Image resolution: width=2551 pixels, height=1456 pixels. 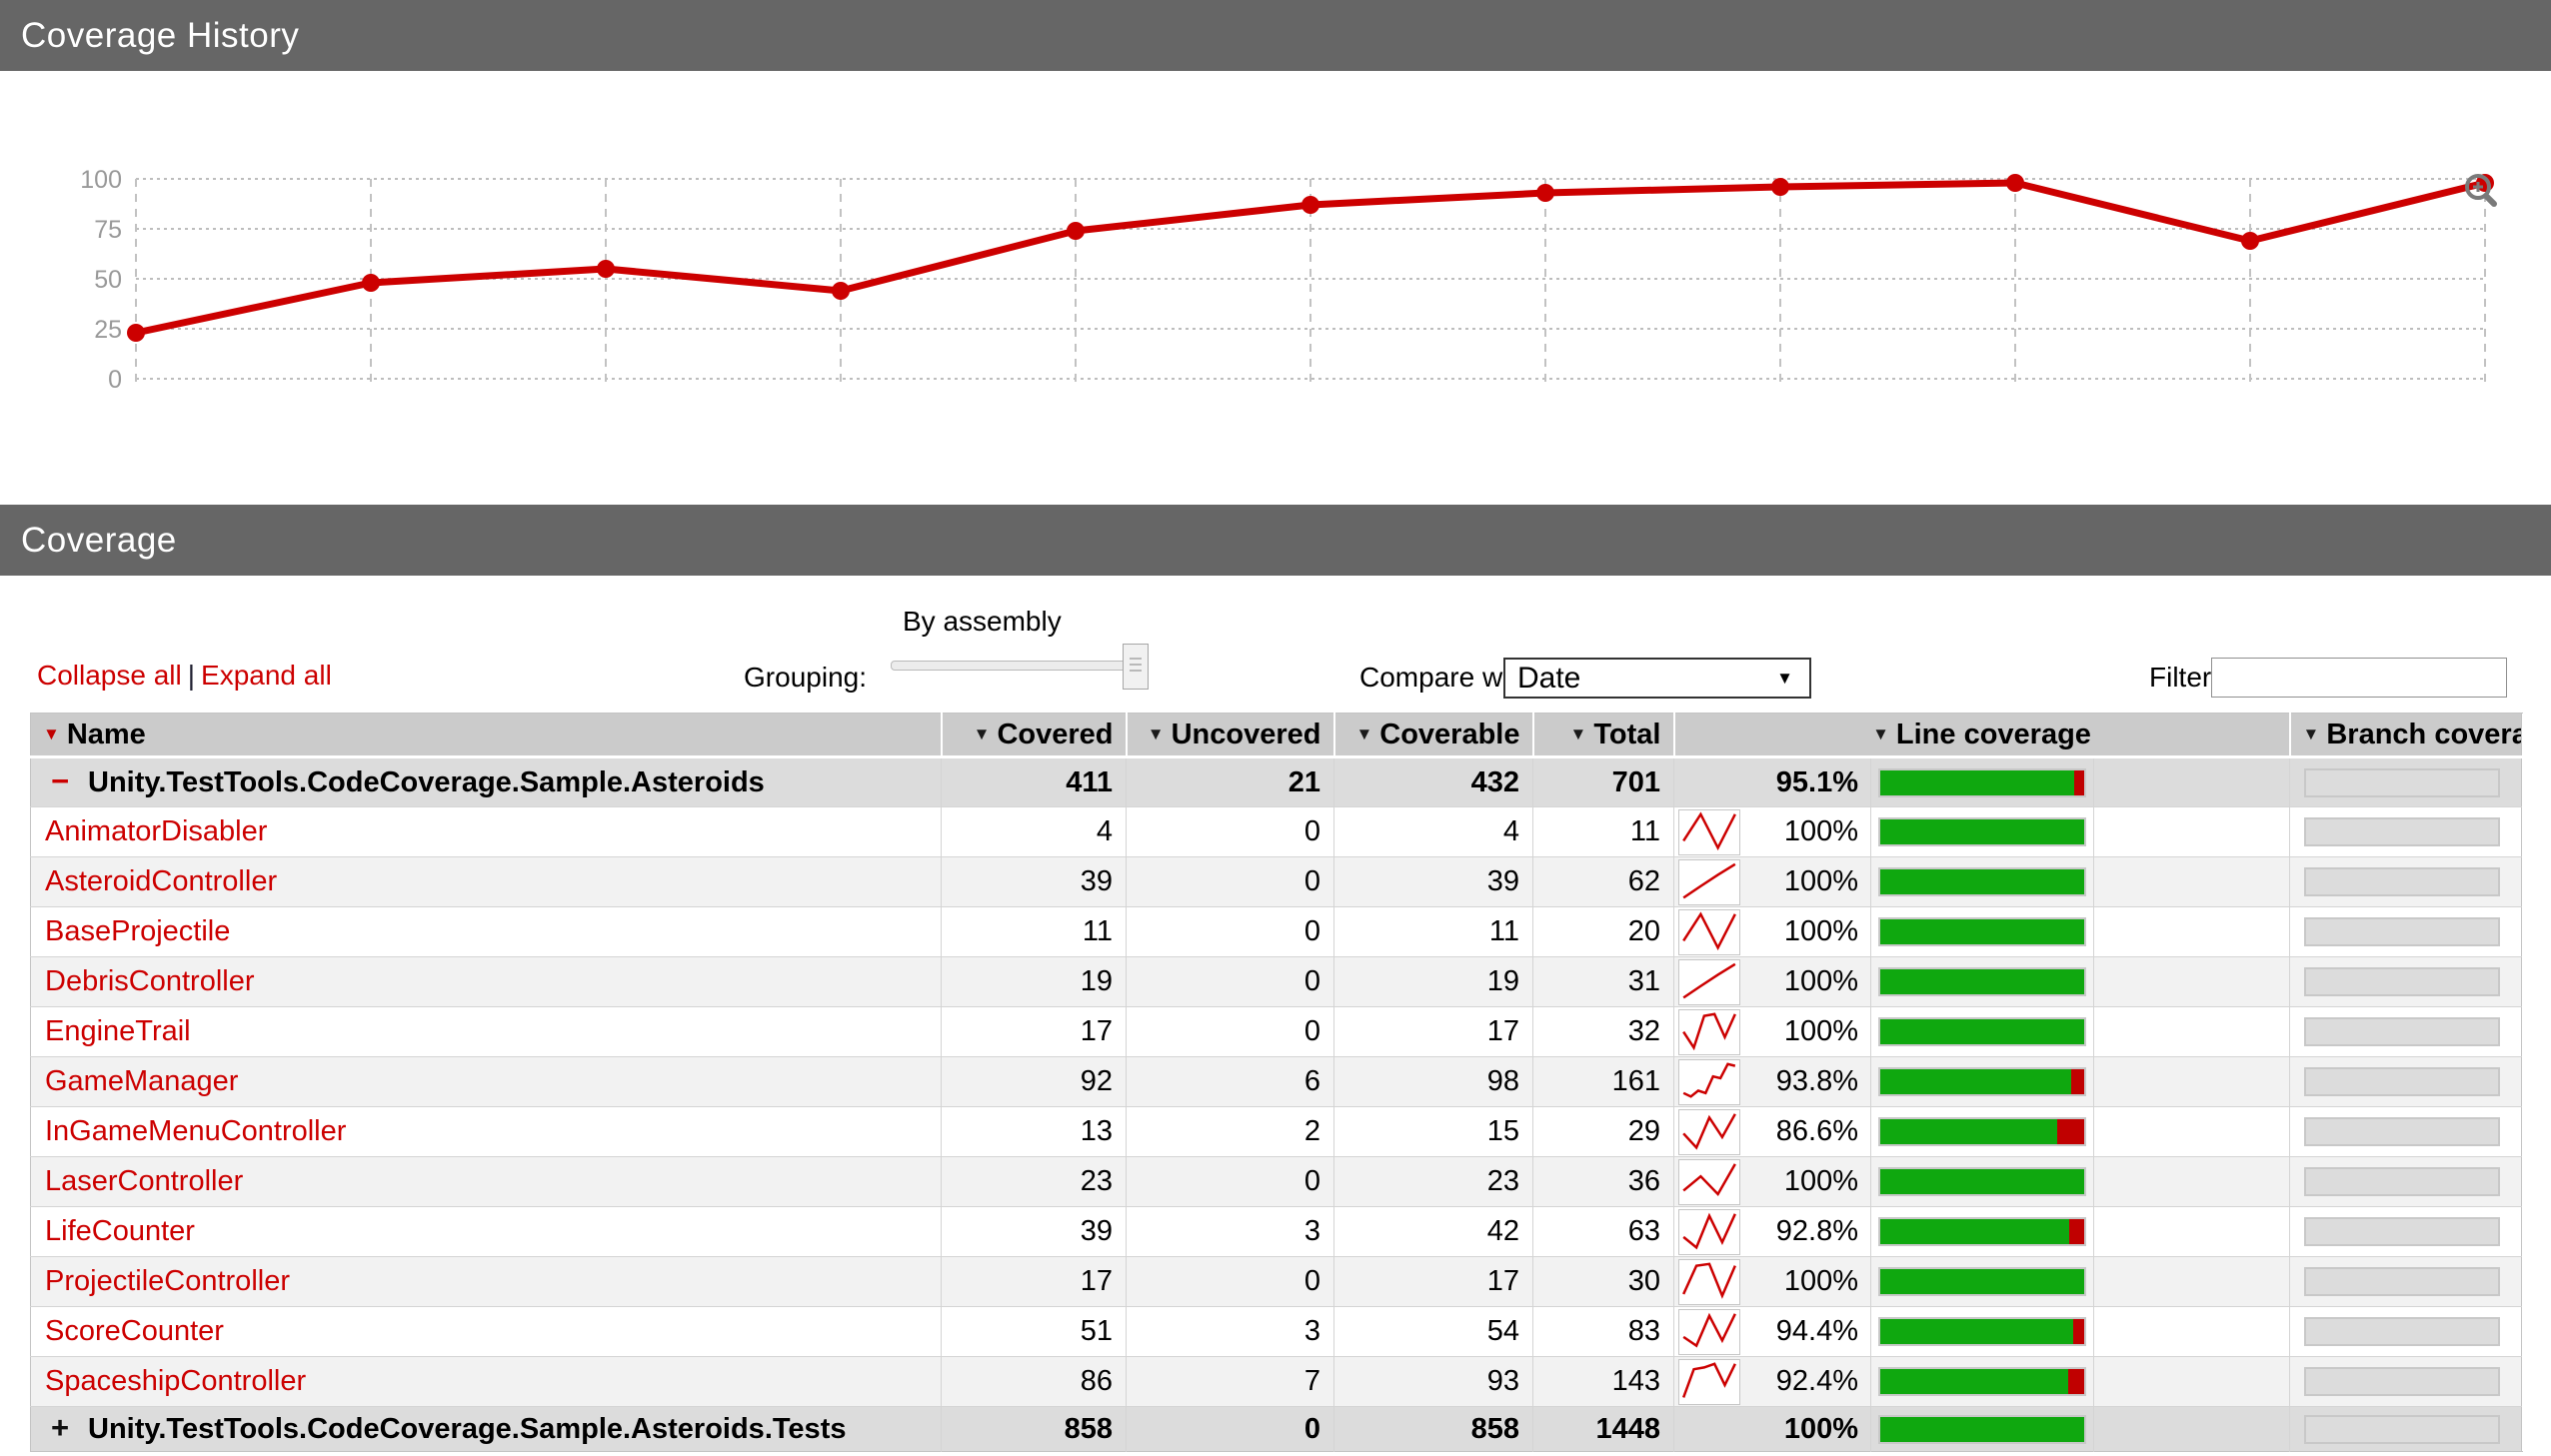 I want to click on coverable-cell: 93, so click(x=1433, y=1382).